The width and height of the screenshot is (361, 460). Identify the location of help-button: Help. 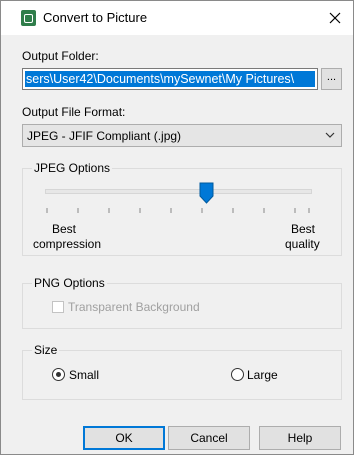
(300, 438).